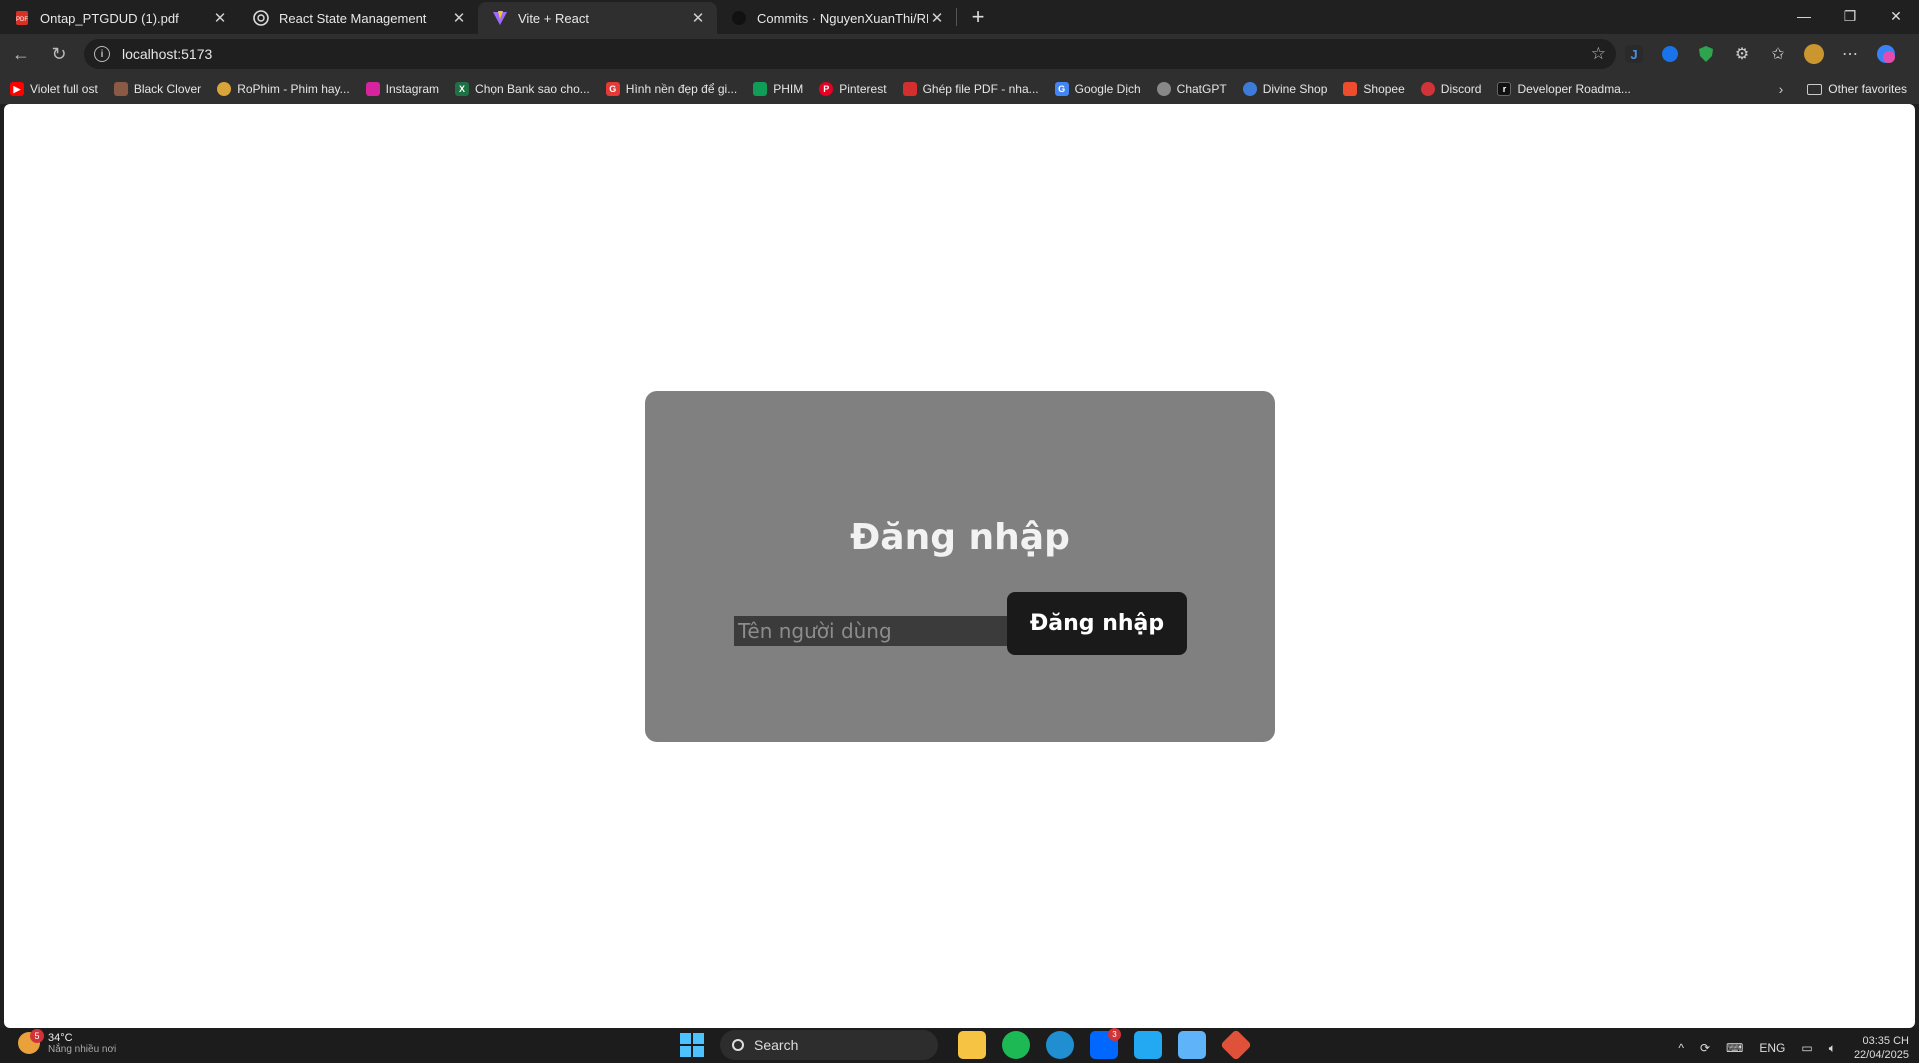 The image size is (1919, 1063). Describe the element at coordinates (1192, 1045) in the screenshot. I see `notepad-icon` at that location.